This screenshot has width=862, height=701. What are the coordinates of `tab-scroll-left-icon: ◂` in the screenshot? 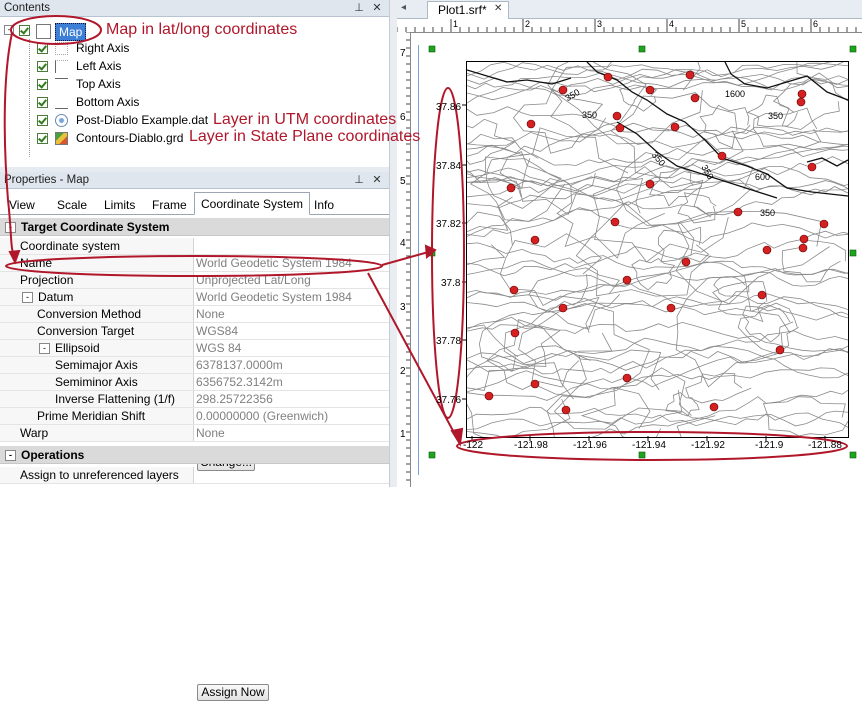 It's located at (403, 7).